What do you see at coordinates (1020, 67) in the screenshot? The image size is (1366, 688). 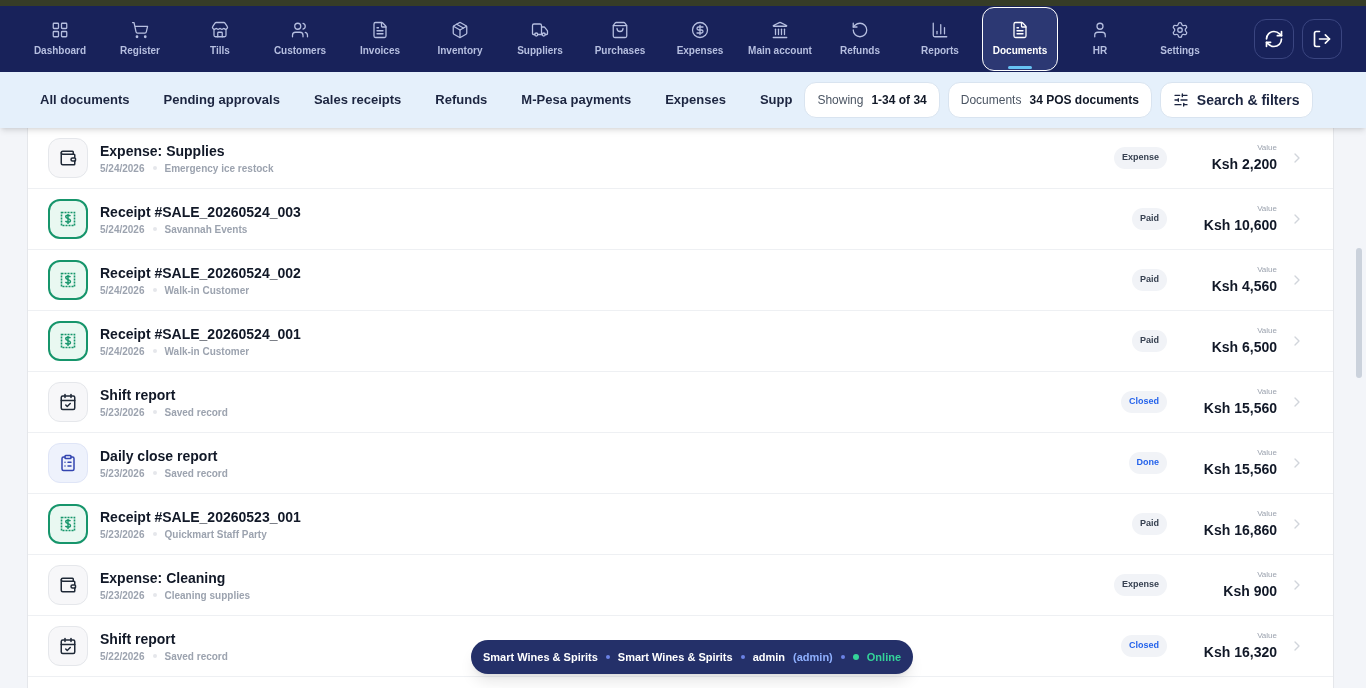 I see `active-indicator` at bounding box center [1020, 67].